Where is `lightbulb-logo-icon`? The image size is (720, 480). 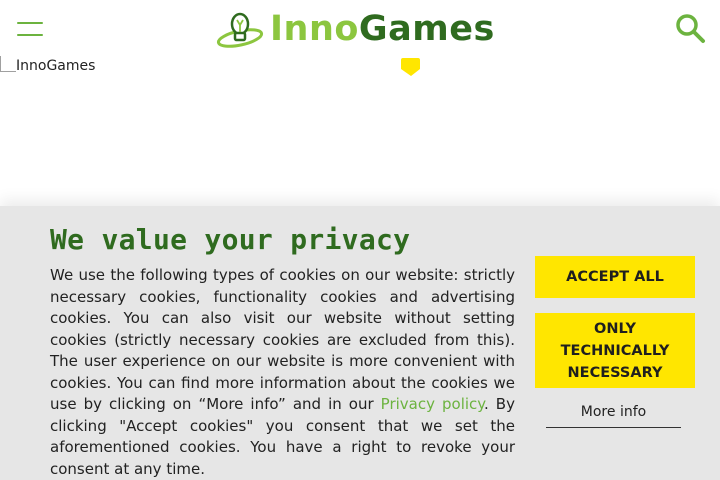 lightbulb-logo-icon is located at coordinates (240, 30).